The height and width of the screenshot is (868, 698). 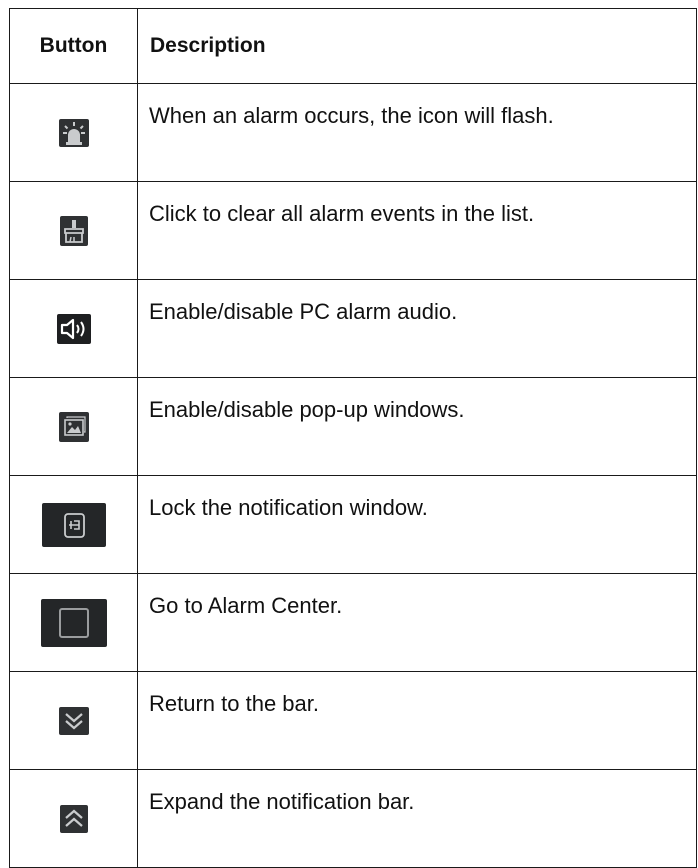 What do you see at coordinates (417, 818) in the screenshot?
I see `row-description: Expand the notification bar.` at bounding box center [417, 818].